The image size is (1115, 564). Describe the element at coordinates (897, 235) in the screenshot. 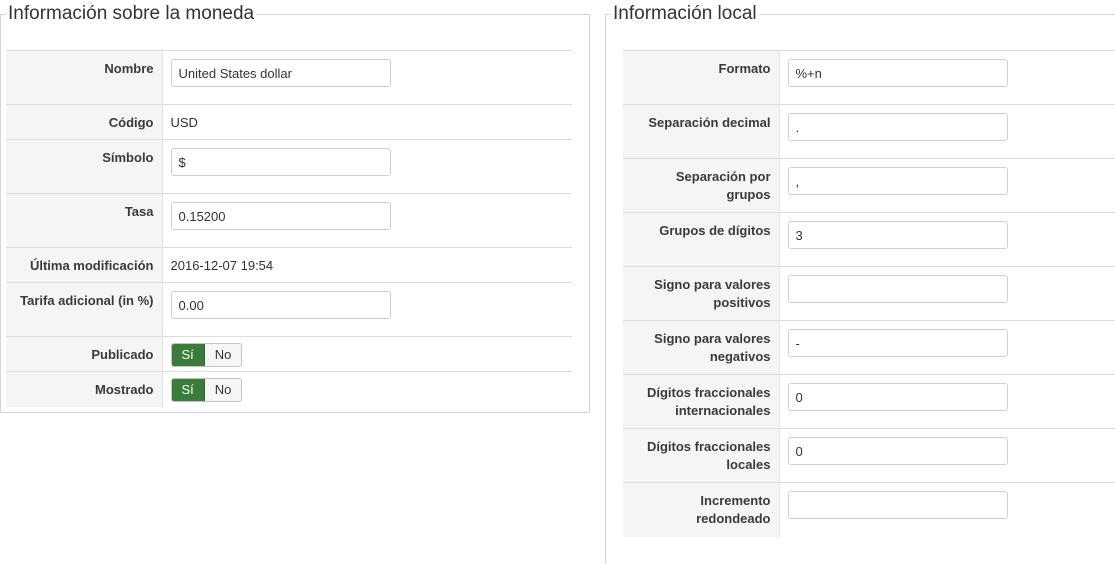

I see `group-digits-input` at that location.